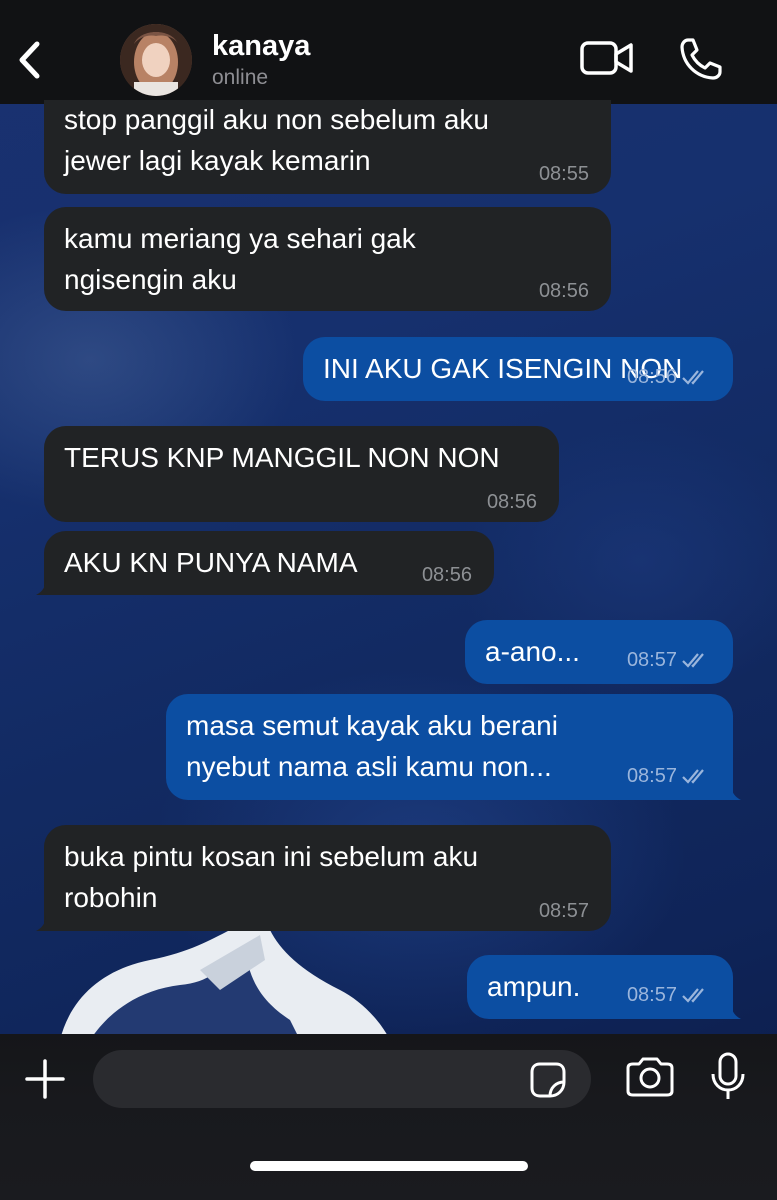  Describe the element at coordinates (217, 160) in the screenshot. I see `message-text-line: jewer lagi kayak kemarin` at that location.